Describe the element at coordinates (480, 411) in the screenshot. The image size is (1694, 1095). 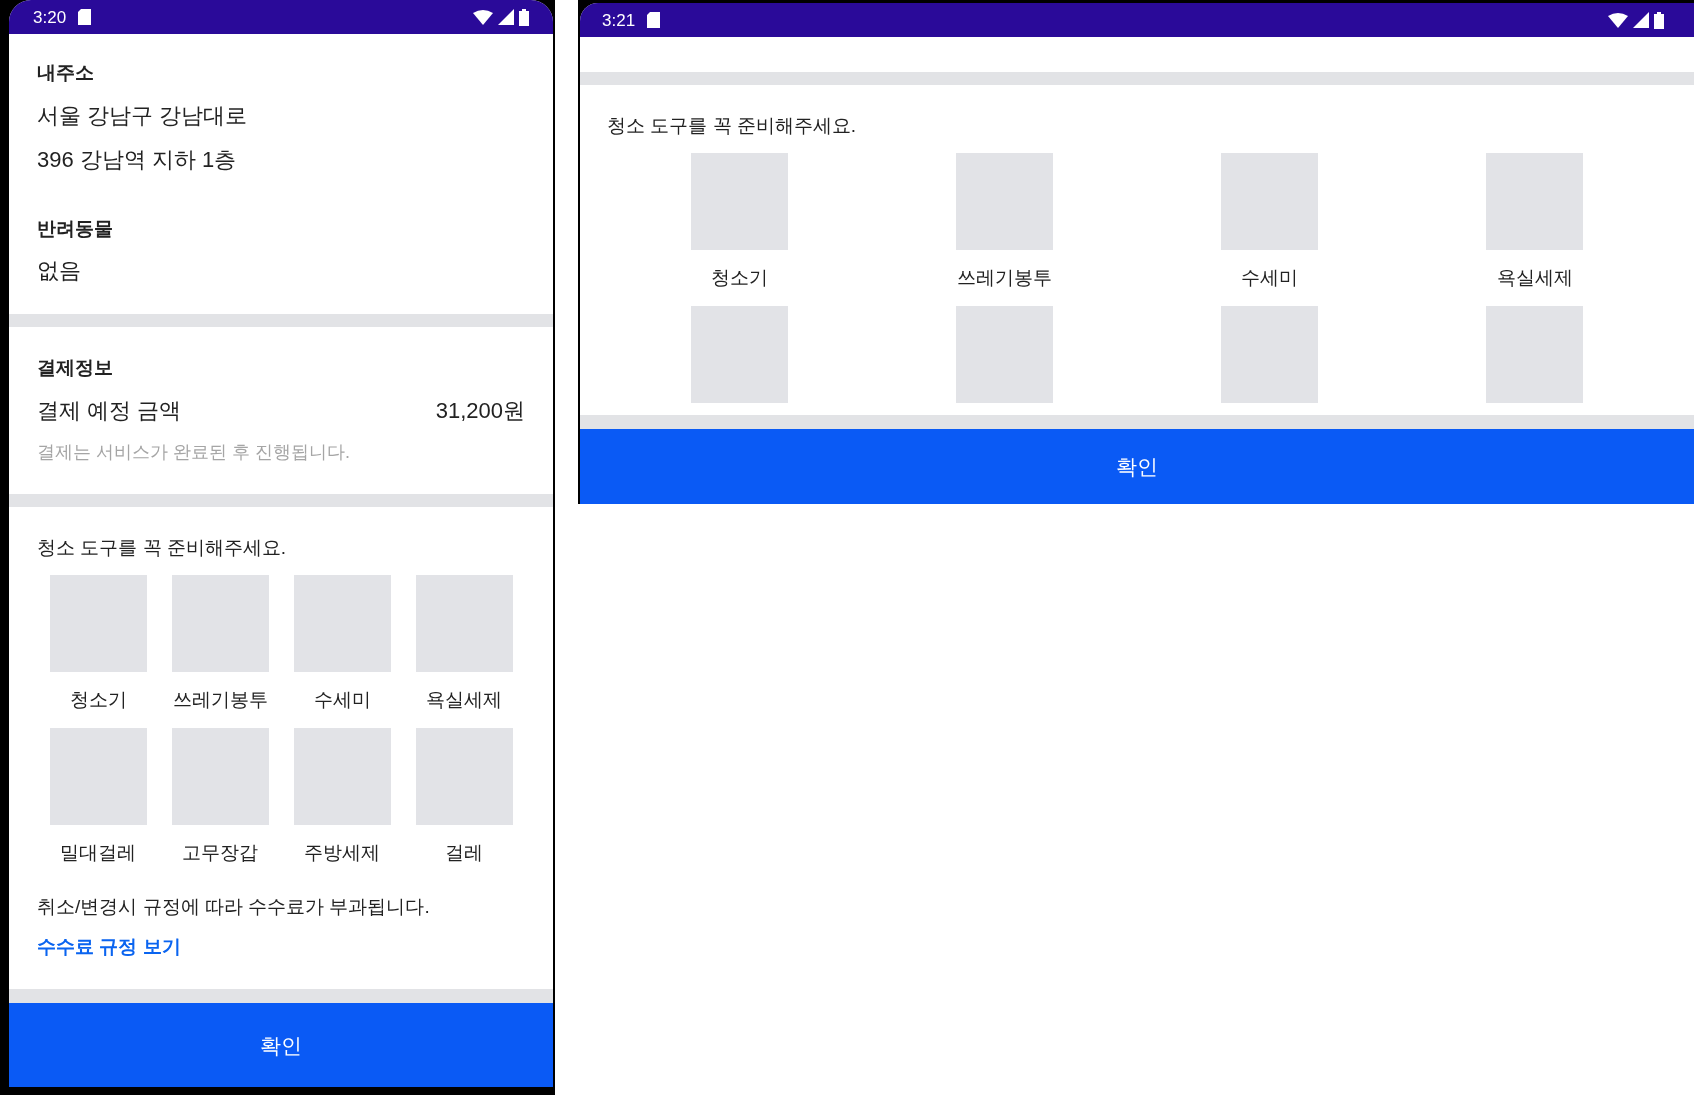
I see `amount-value: 31,200원` at that location.